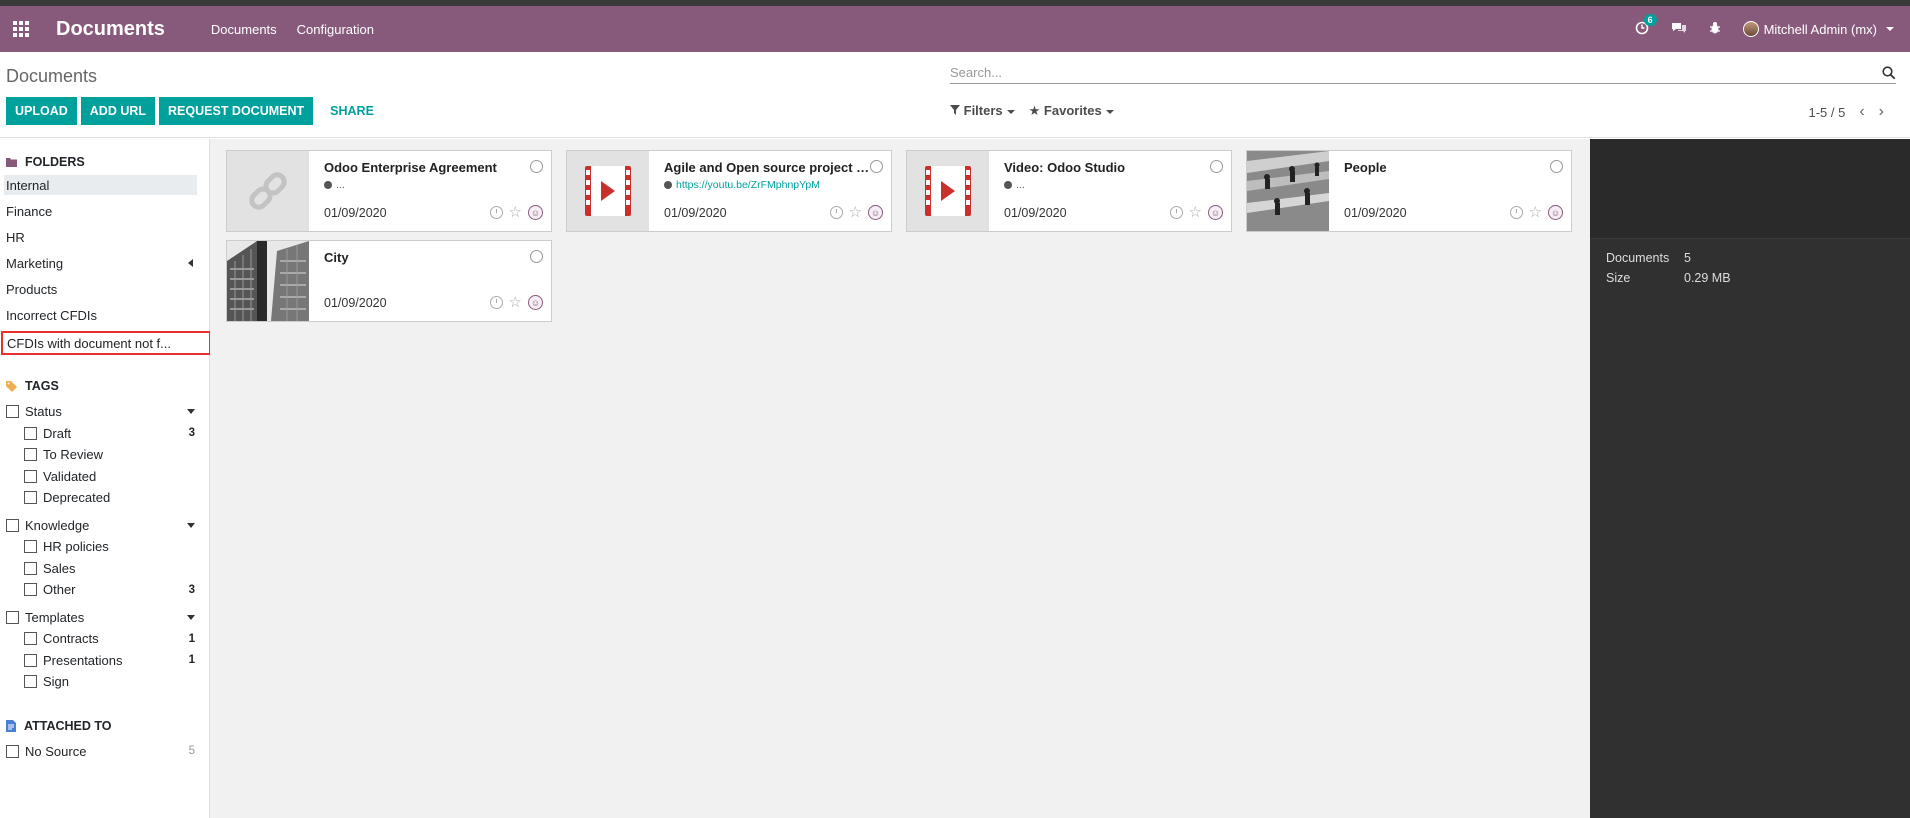  Describe the element at coordinates (1826, 112) in the screenshot. I see `pager-value: 1-5 / 5` at that location.